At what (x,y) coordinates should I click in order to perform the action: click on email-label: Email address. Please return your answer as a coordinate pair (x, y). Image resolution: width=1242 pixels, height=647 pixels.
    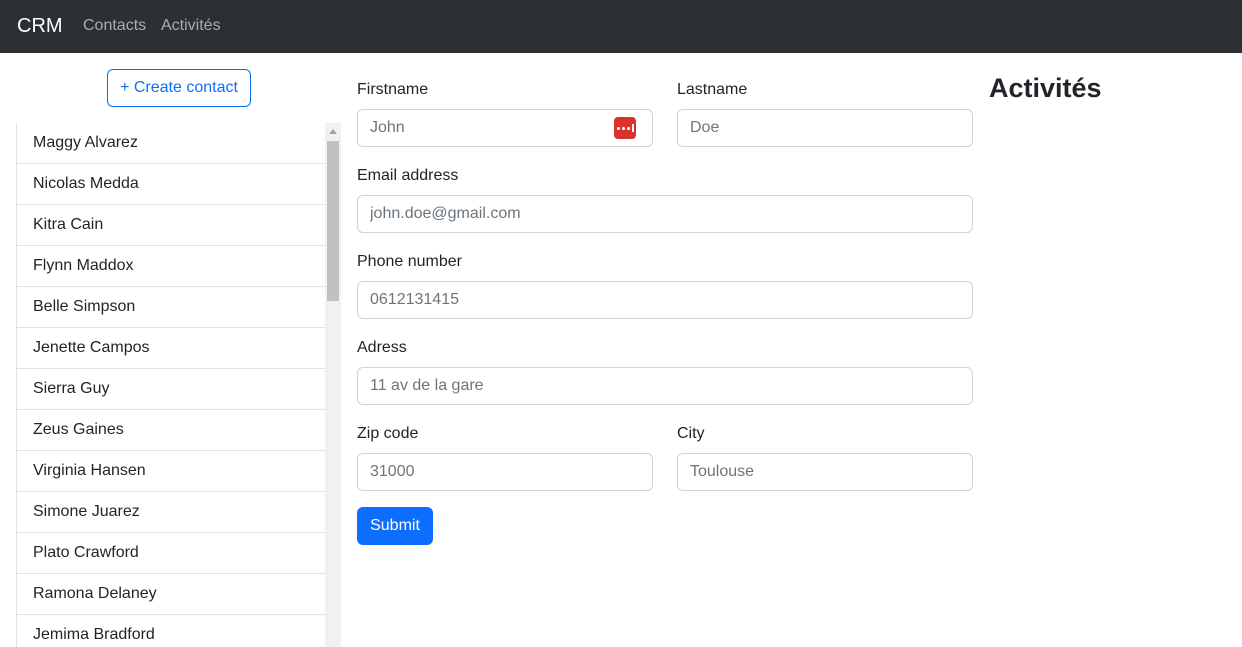
    Looking at the image, I should click on (408, 175).